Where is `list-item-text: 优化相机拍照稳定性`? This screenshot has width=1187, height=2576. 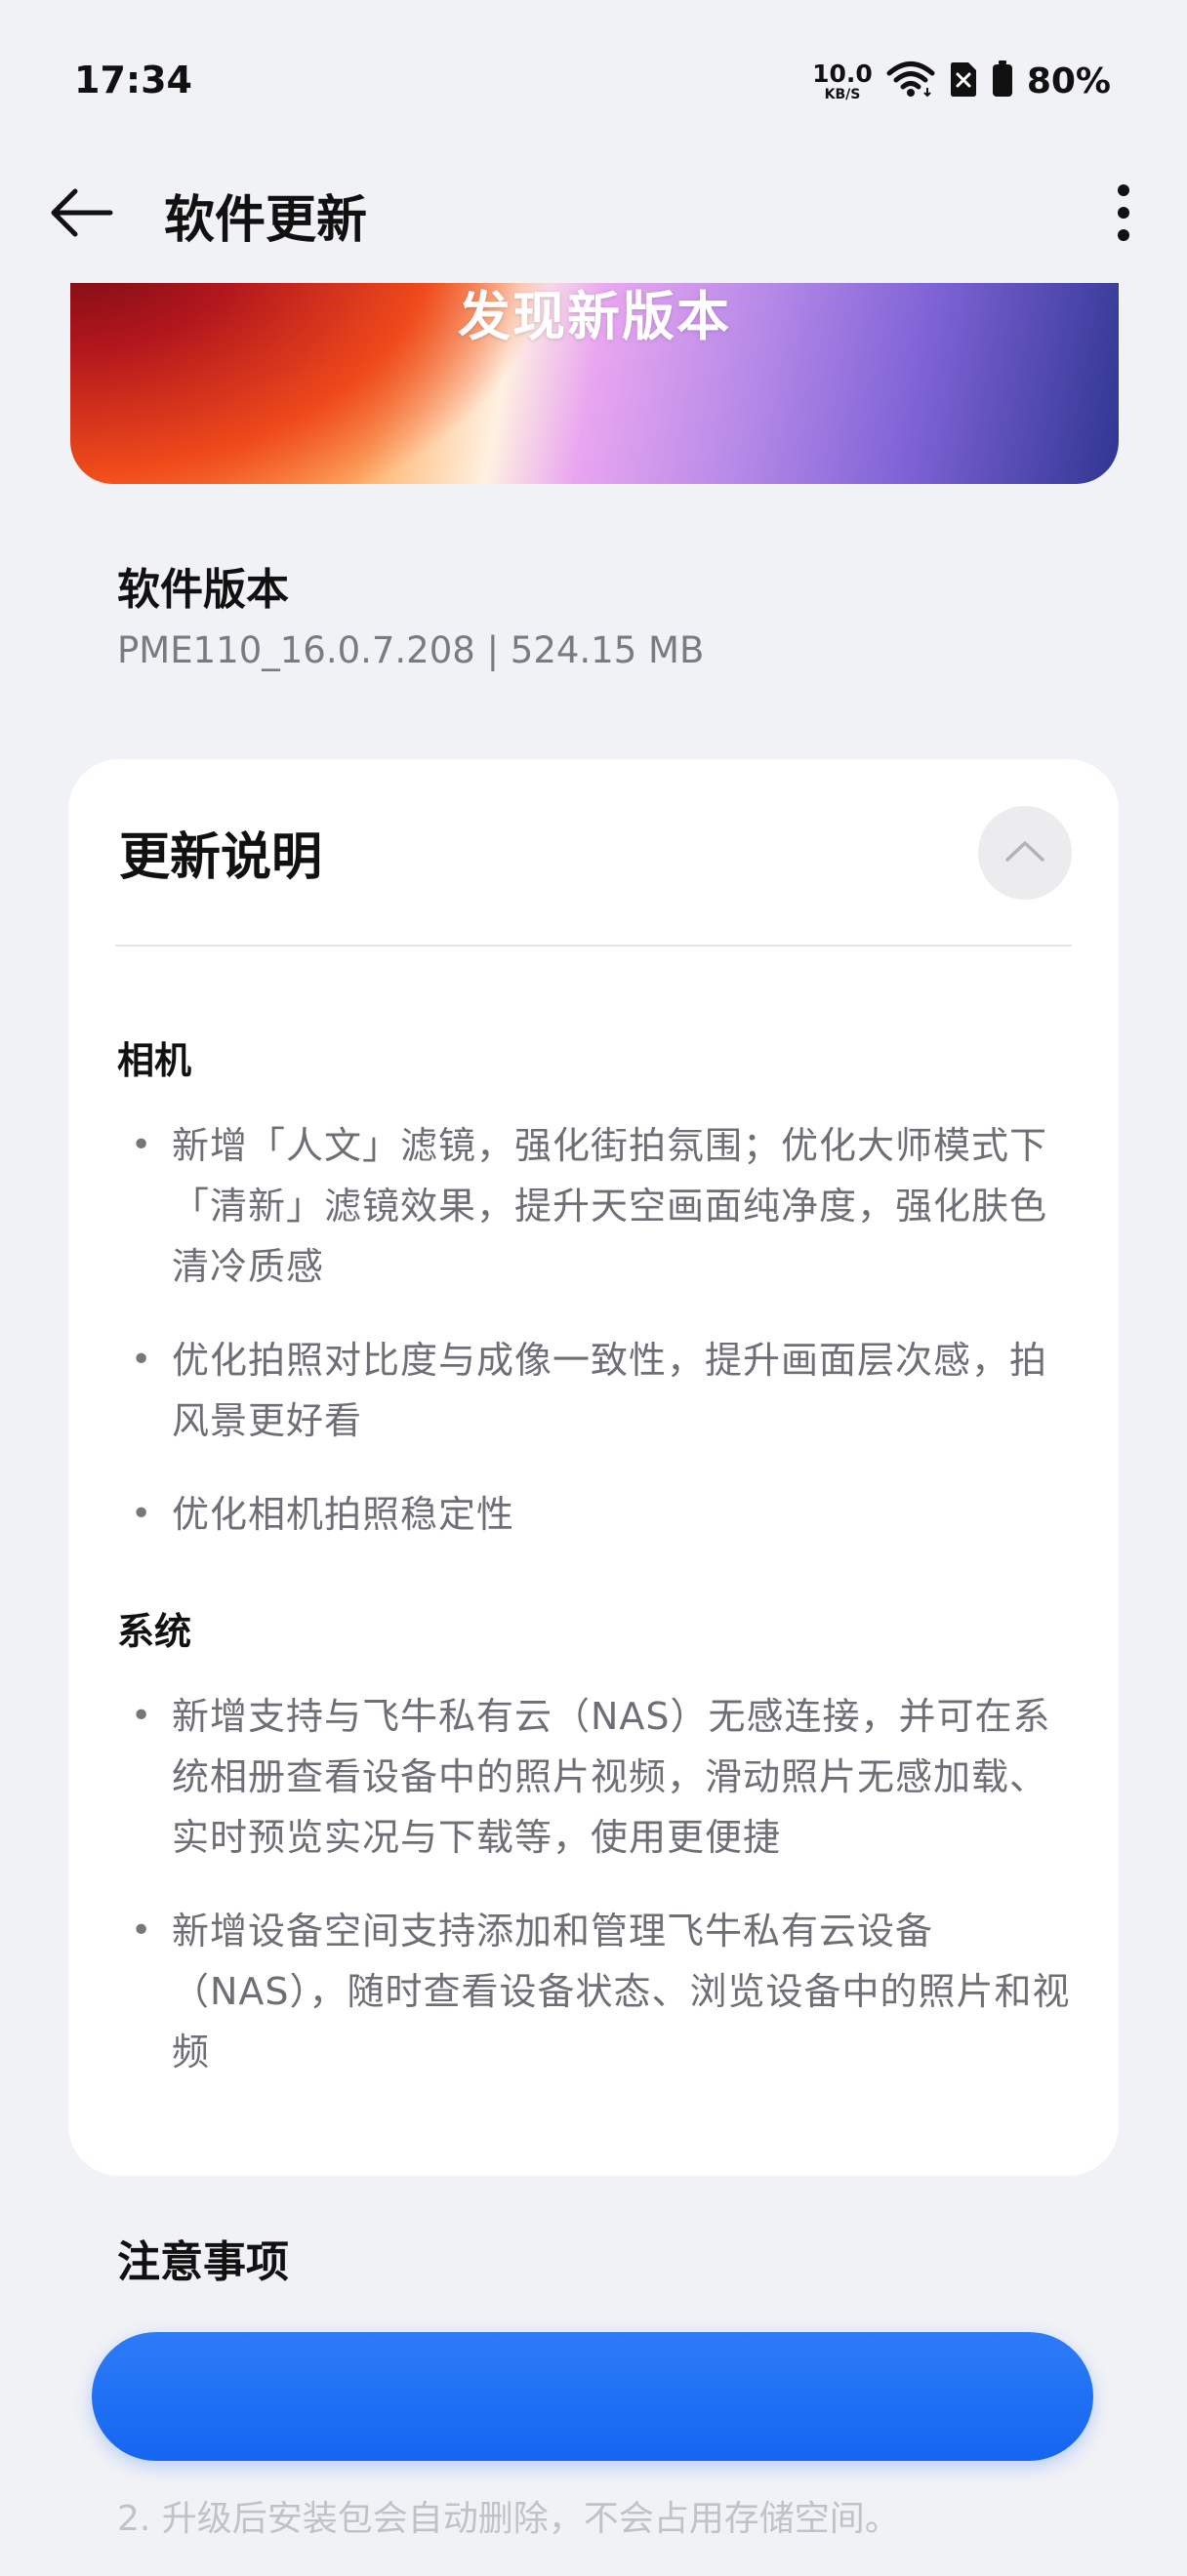 list-item-text: 优化相机拍照稳定性 is located at coordinates (343, 1514).